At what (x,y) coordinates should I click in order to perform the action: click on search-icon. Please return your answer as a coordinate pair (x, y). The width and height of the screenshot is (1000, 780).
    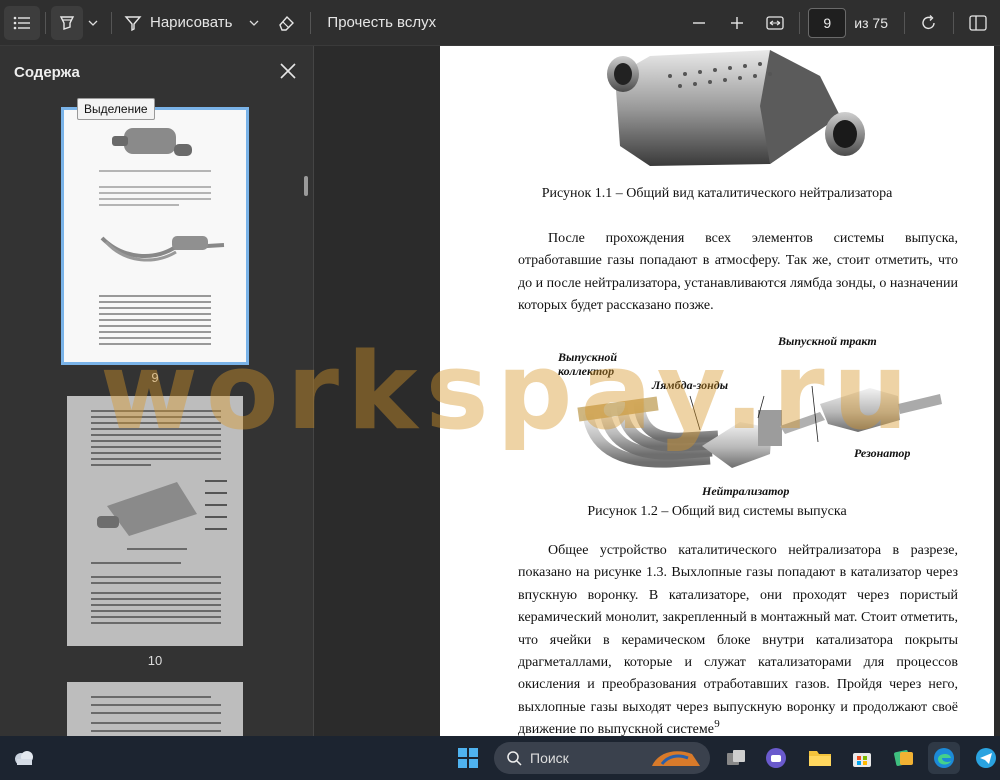
    Looking at the image, I should click on (514, 758).